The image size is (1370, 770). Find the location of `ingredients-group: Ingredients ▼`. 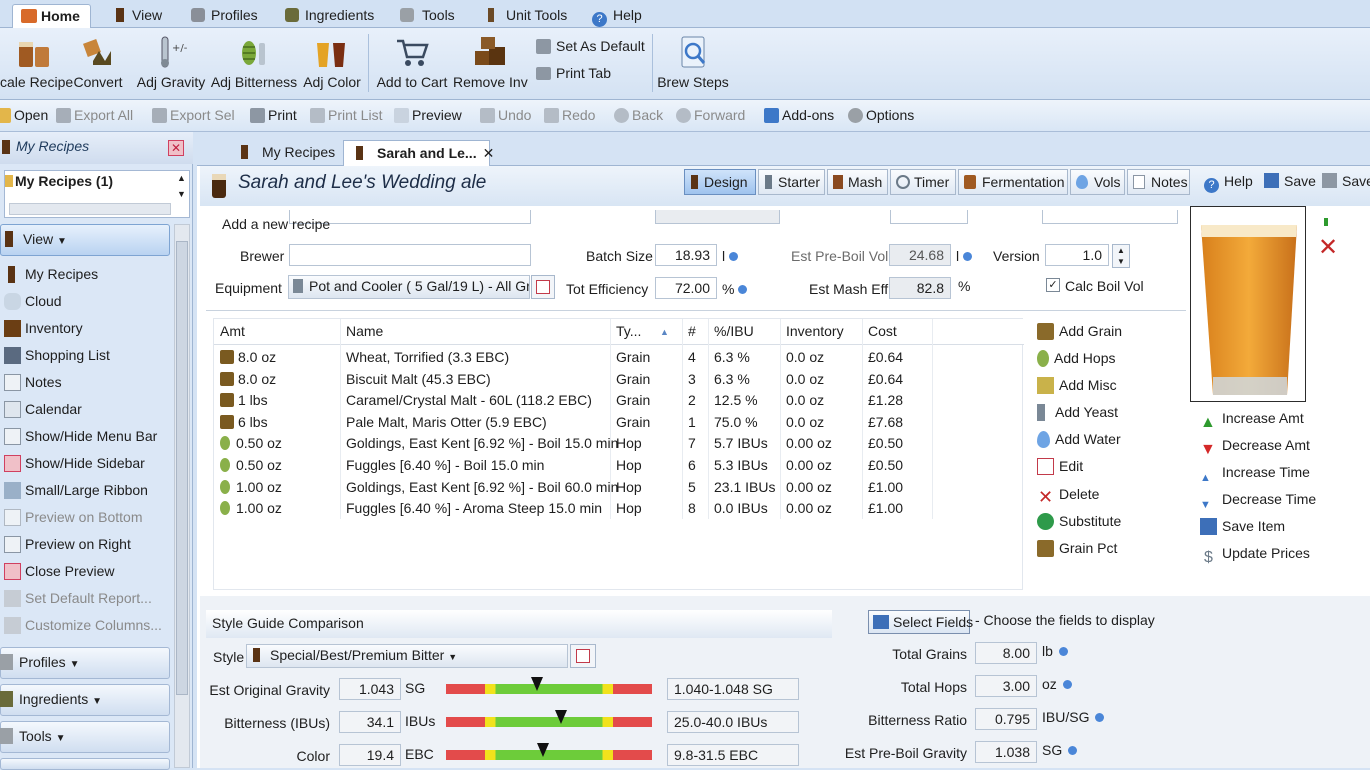

ingredients-group: Ingredients ▼ is located at coordinates (85, 700).